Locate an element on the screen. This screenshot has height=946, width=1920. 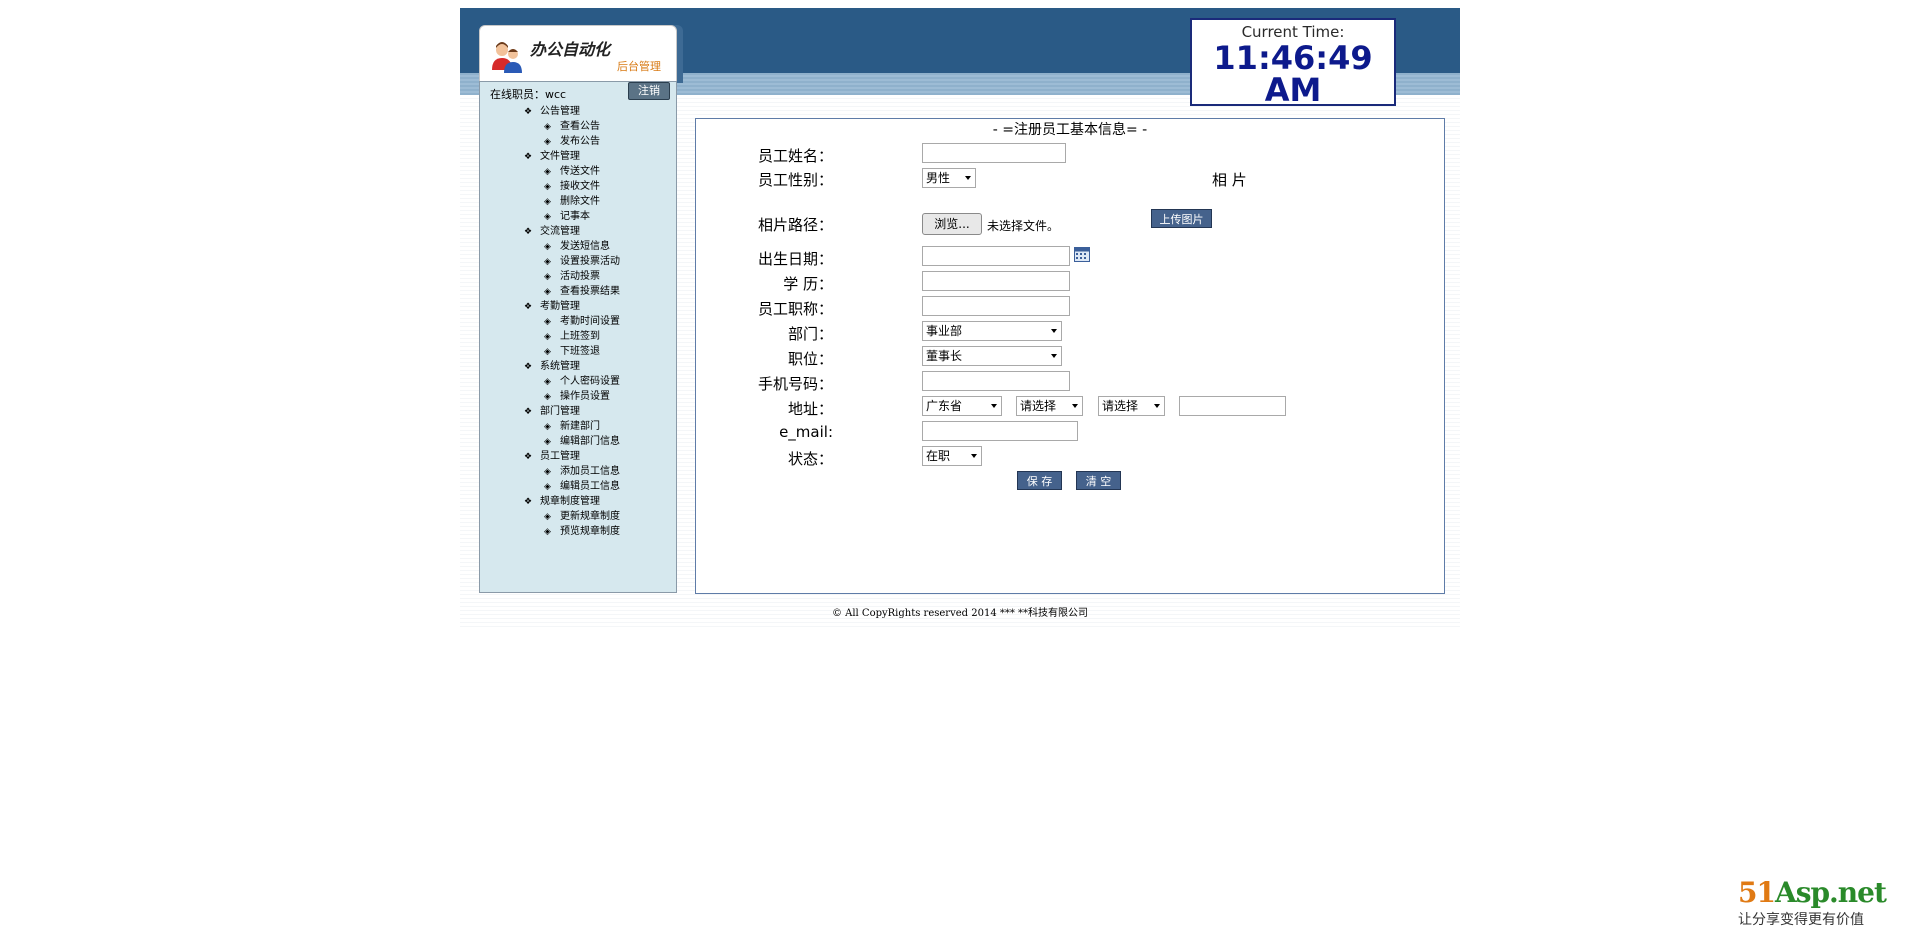
upload-button: 上传图片 is located at coordinates (1181, 218).